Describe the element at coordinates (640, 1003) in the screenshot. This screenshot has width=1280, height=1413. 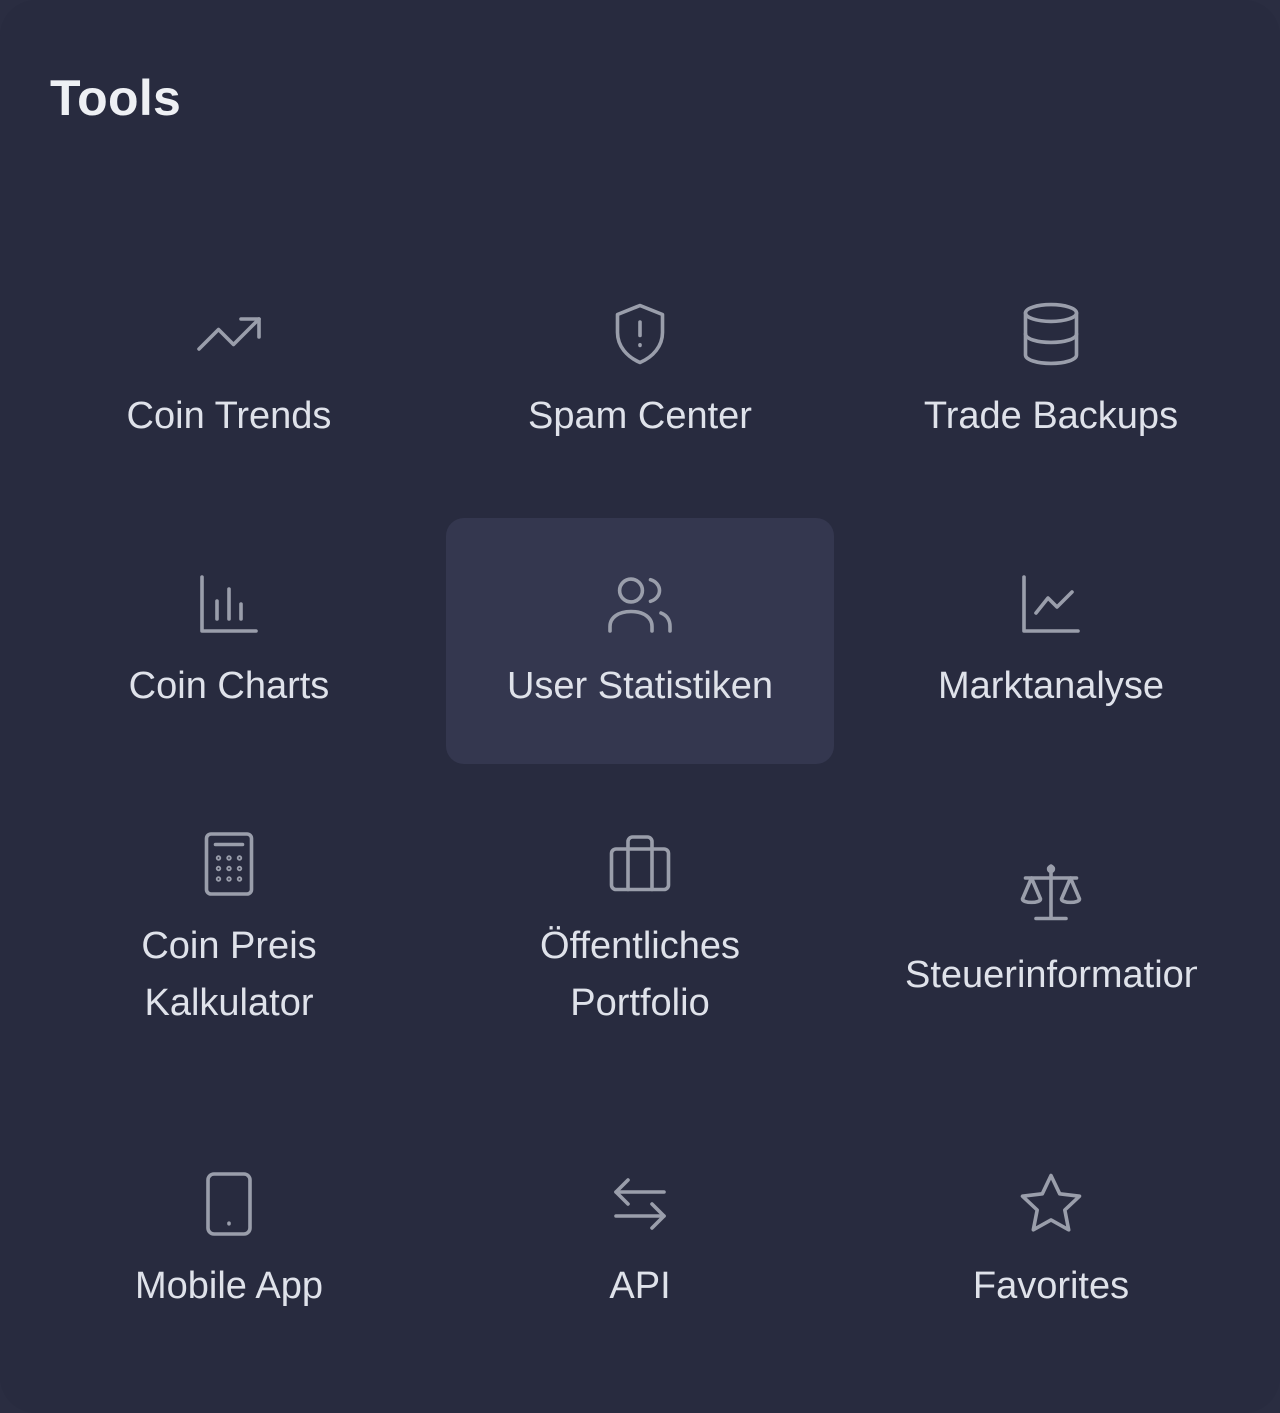
I see `tool-label-line: Portfolio` at that location.